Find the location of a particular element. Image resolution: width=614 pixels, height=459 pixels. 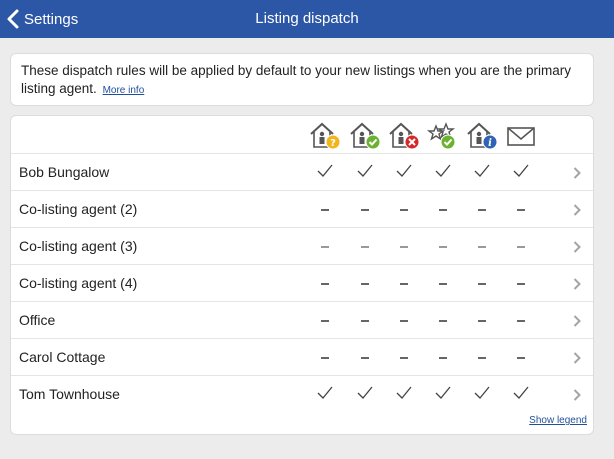

row-label: Tom Townhouse is located at coordinates (69, 394).